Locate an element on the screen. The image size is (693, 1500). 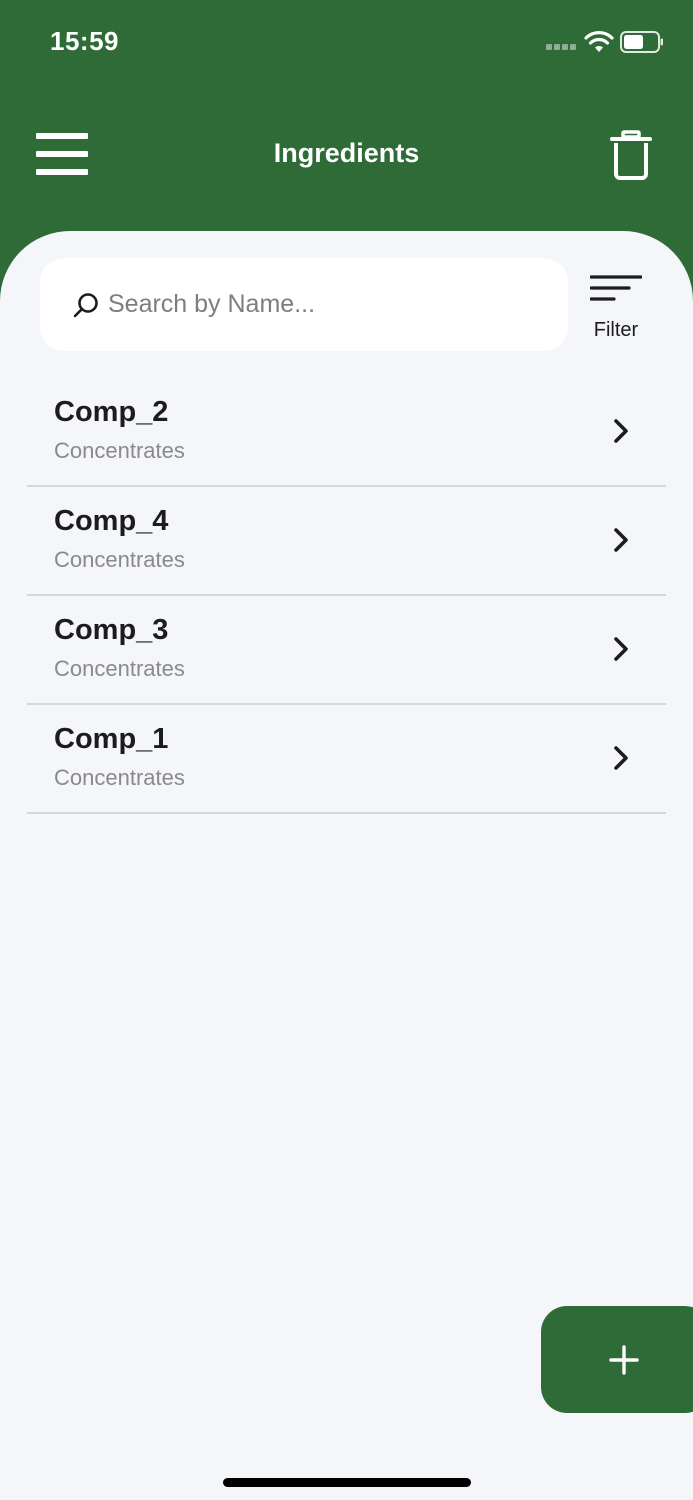
add-ingredient-button is located at coordinates (617, 1359).